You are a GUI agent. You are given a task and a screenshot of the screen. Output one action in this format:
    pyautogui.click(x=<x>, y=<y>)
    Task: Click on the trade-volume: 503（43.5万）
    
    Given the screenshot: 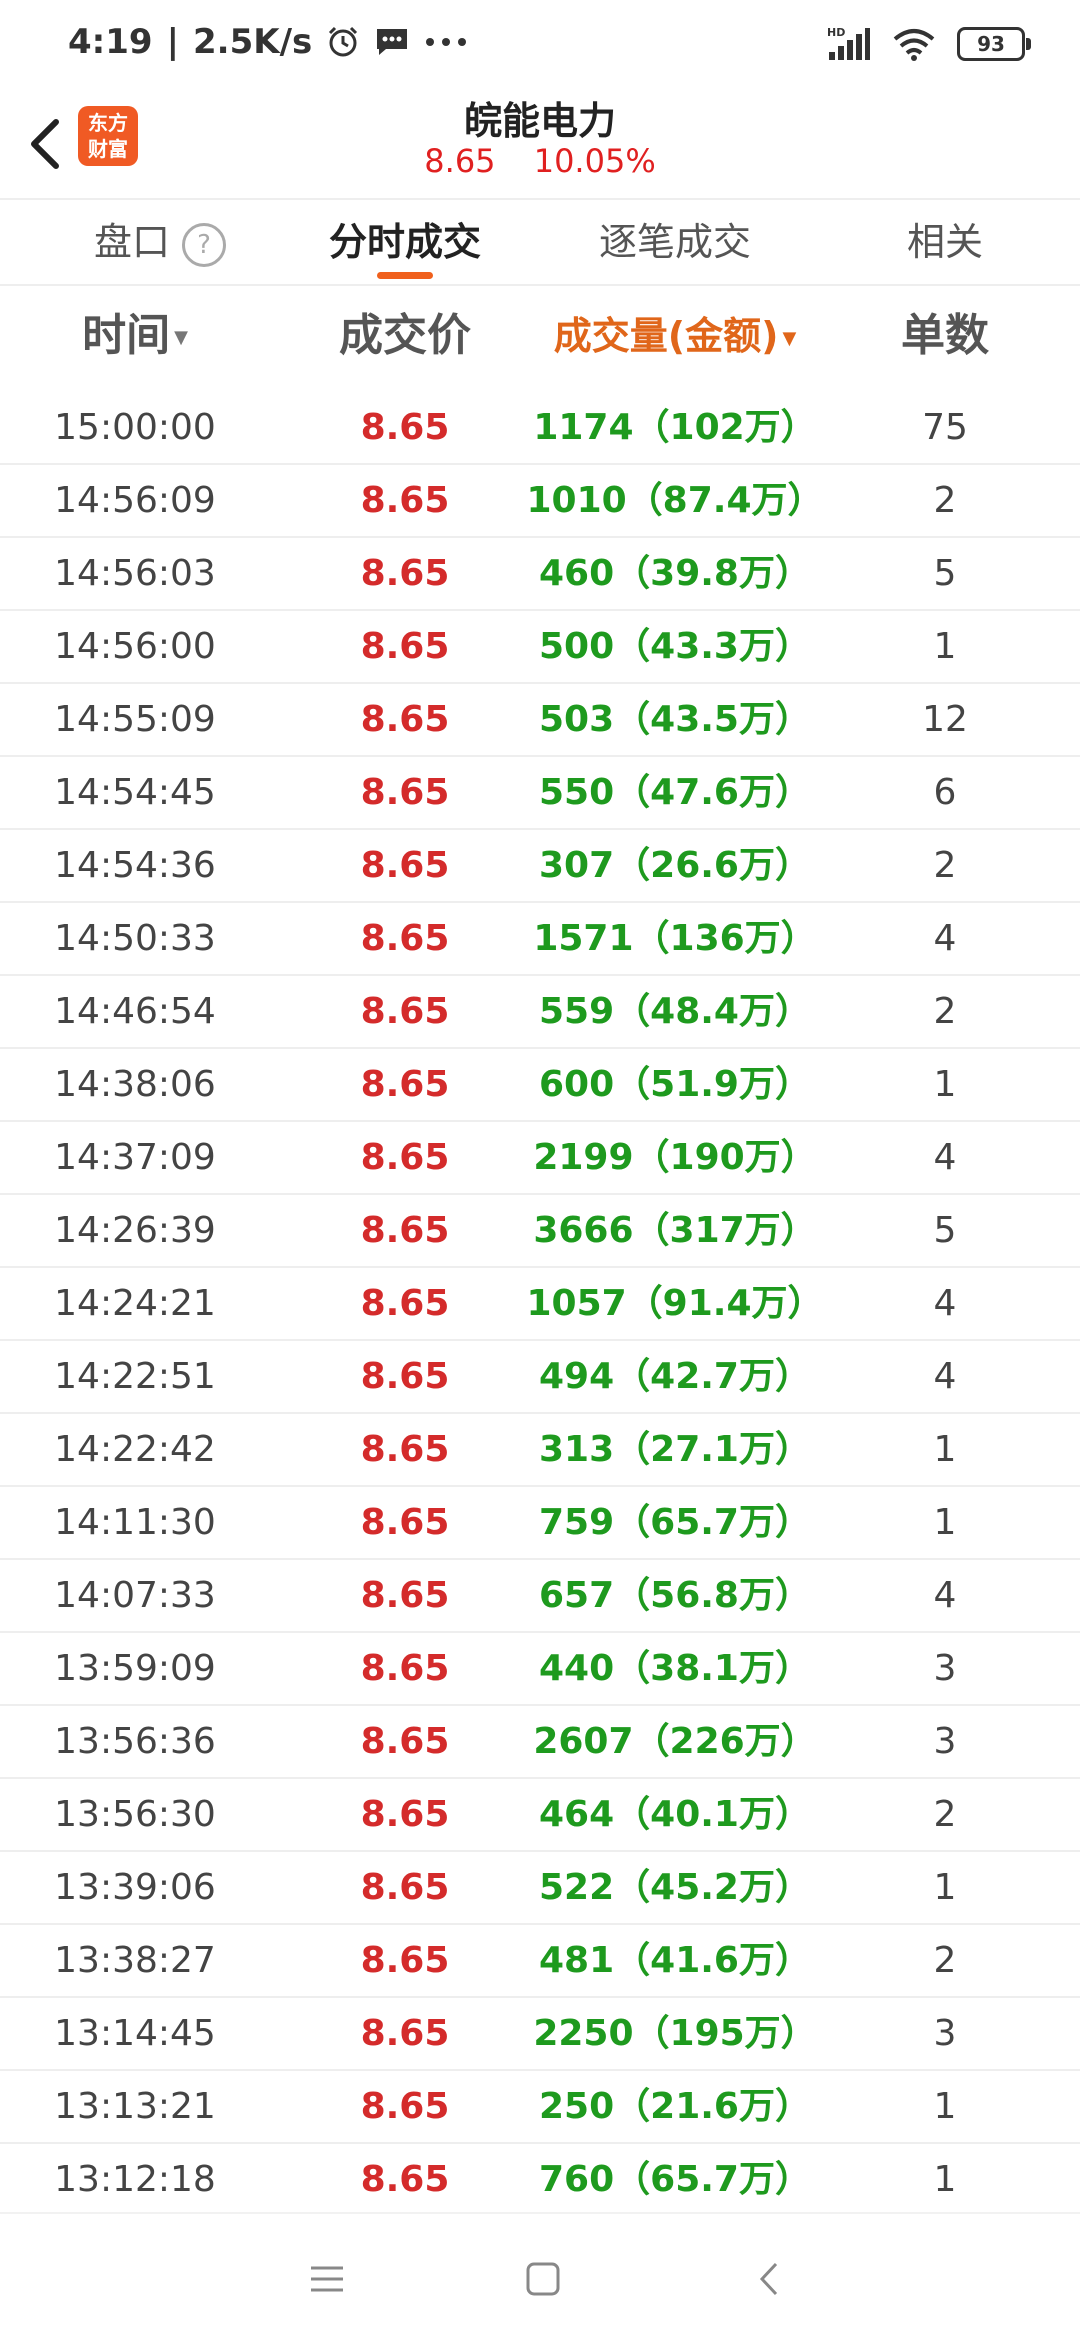 What is the action you would take?
    pyautogui.click(x=675, y=719)
    